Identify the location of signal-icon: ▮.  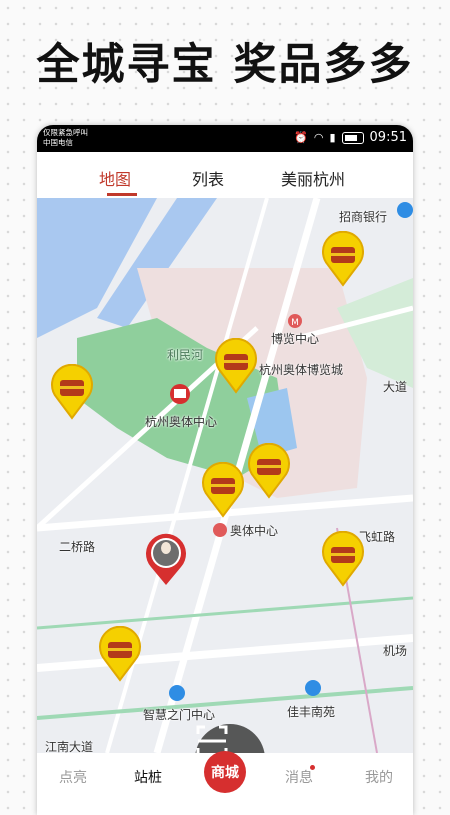
(332, 137).